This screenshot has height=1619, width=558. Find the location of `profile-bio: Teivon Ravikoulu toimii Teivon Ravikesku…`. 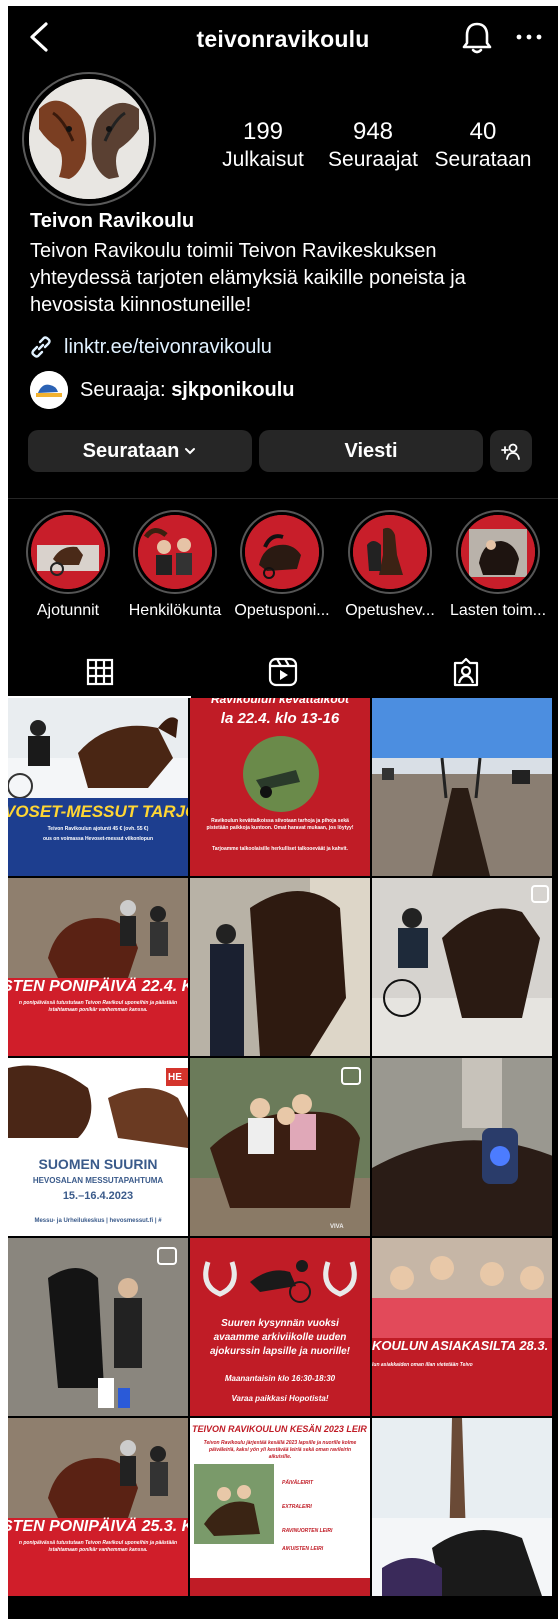

profile-bio: Teivon Ravikoulu toimii Teivon Ravikesku… is located at coordinates (248, 278).